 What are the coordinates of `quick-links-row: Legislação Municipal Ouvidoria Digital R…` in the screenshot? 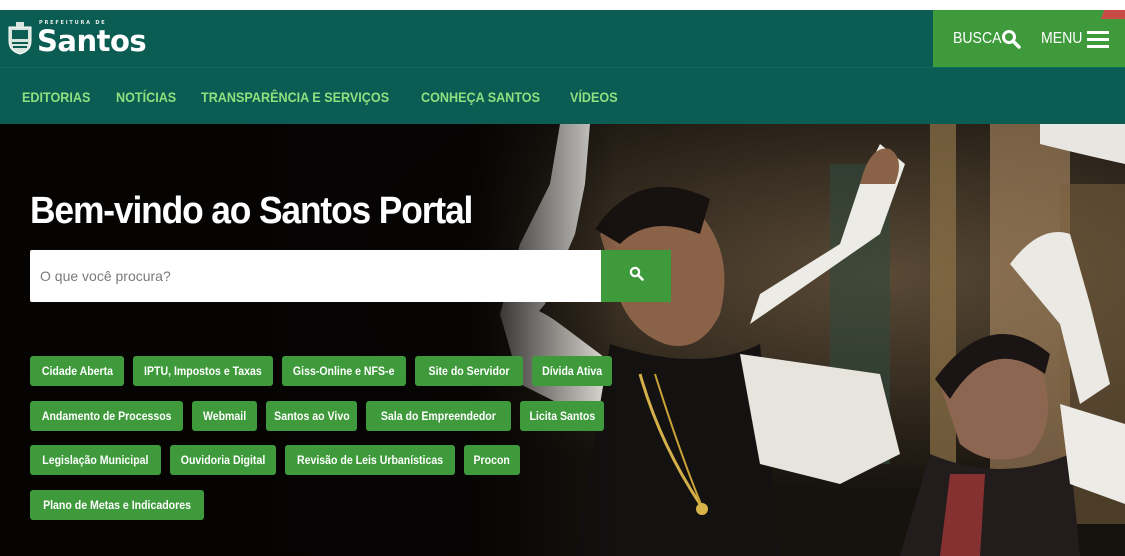 It's located at (330, 460).